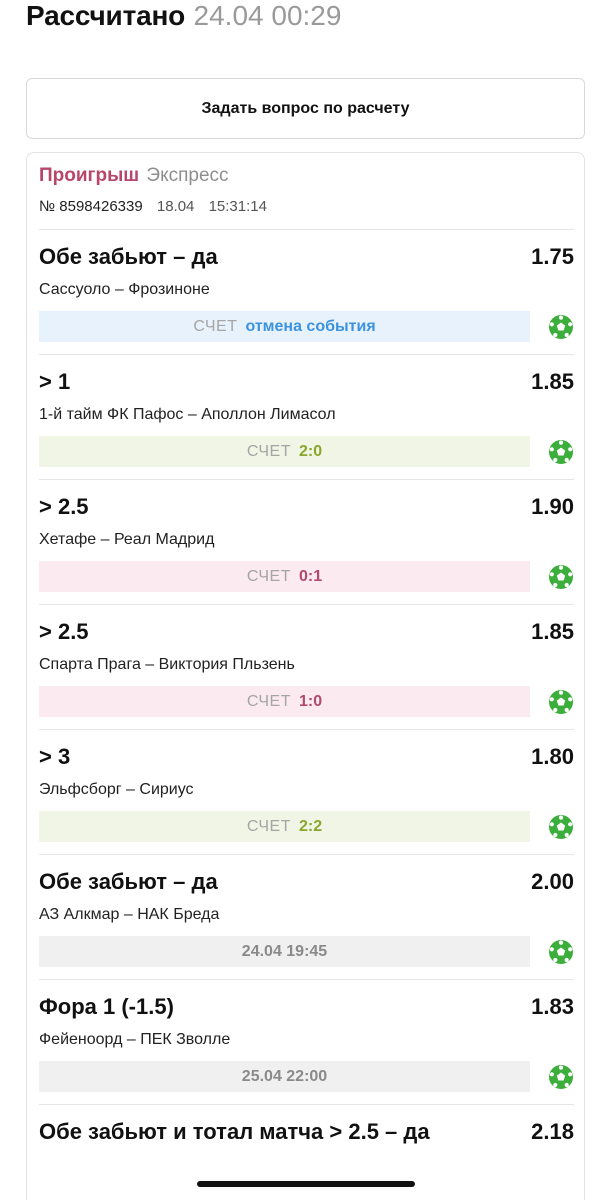 The image size is (611, 1200). I want to click on bet-date: 18.04, so click(175, 206).